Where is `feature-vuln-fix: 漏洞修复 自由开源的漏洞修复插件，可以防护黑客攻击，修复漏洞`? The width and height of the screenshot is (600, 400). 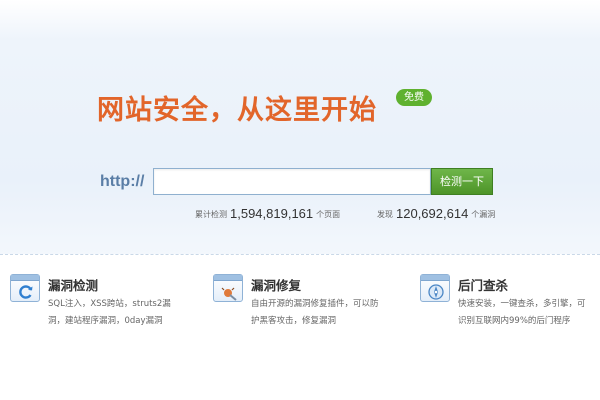
feature-vuln-fix: 漏洞修复 自由开源的漏洞修复插件，可以防护黑客攻击，修复漏洞 is located at coordinates (298, 307).